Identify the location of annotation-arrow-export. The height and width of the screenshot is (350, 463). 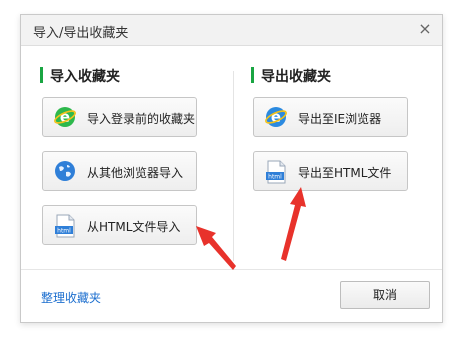
(293, 224).